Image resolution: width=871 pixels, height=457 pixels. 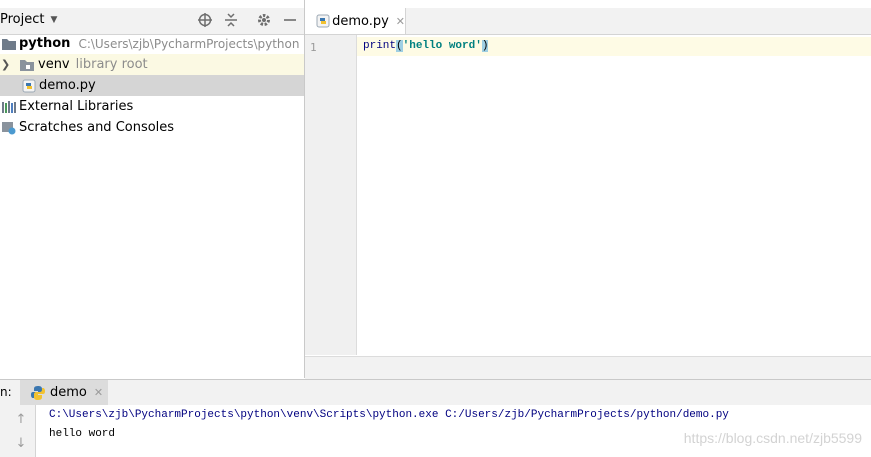 I want to click on scratches-icon, so click(x=9, y=128).